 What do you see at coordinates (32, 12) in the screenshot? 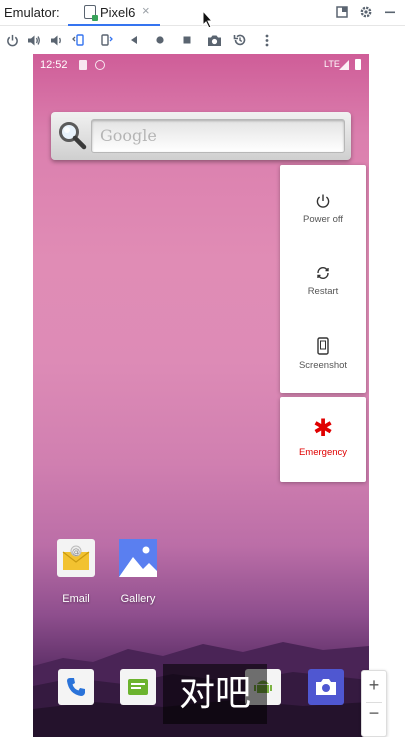
I see `emulator-label: Emulator:` at bounding box center [32, 12].